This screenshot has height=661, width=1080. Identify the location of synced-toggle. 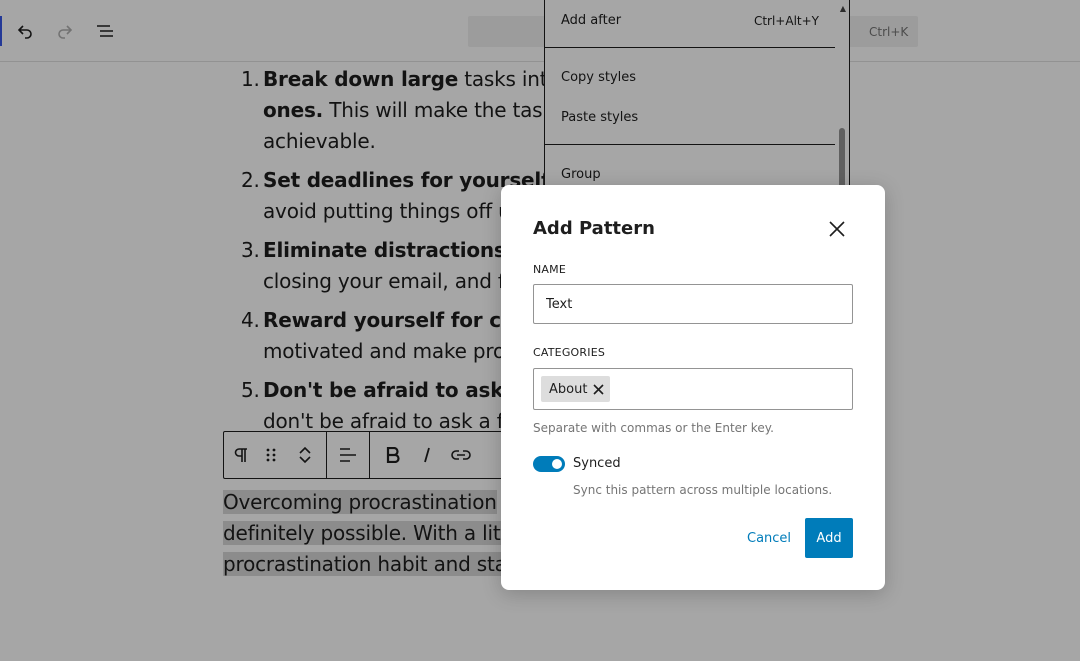
(549, 464).